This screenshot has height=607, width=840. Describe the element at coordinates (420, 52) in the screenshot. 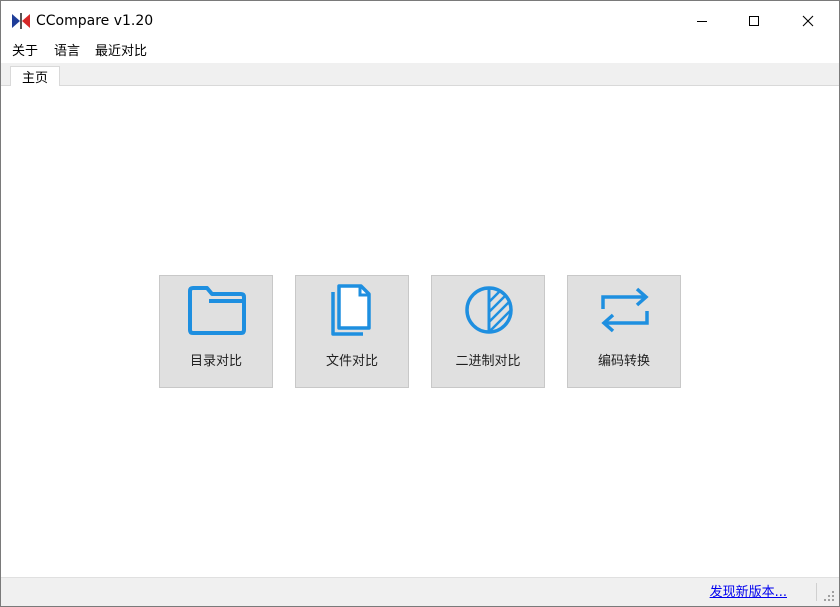

I see `menu-bar: 关于 语言 最近对比` at that location.